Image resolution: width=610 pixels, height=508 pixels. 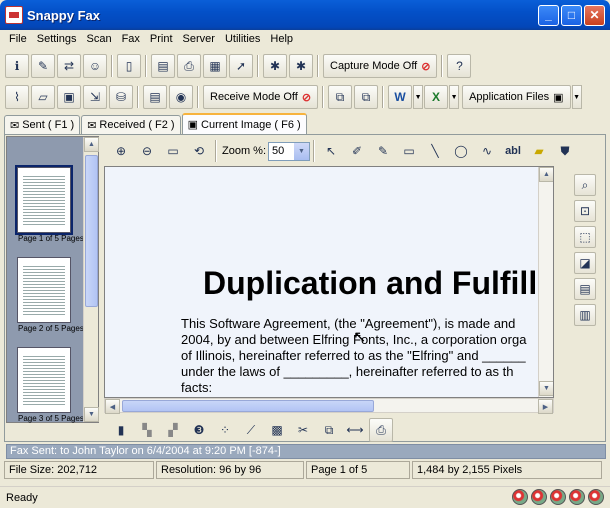 What do you see at coordinates (366, 97) in the screenshot?
I see `duplicate-pages-icon: ⧉` at bounding box center [366, 97].